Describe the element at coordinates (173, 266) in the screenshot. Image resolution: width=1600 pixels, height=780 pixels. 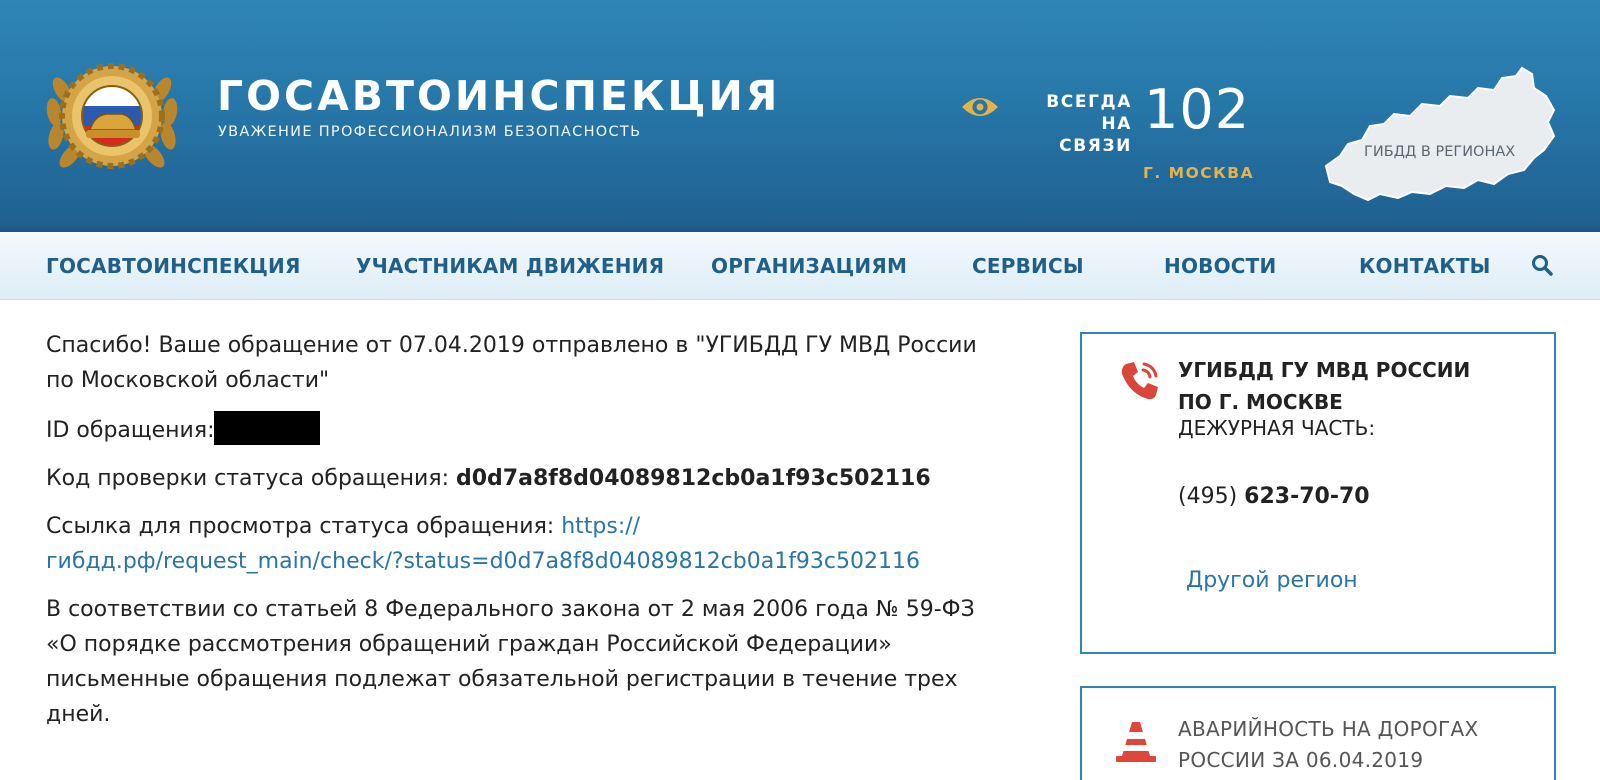
I see `nav-item-gosavtoinspekciya: ГОСАВТОИНСПЕКЦИЯ` at that location.